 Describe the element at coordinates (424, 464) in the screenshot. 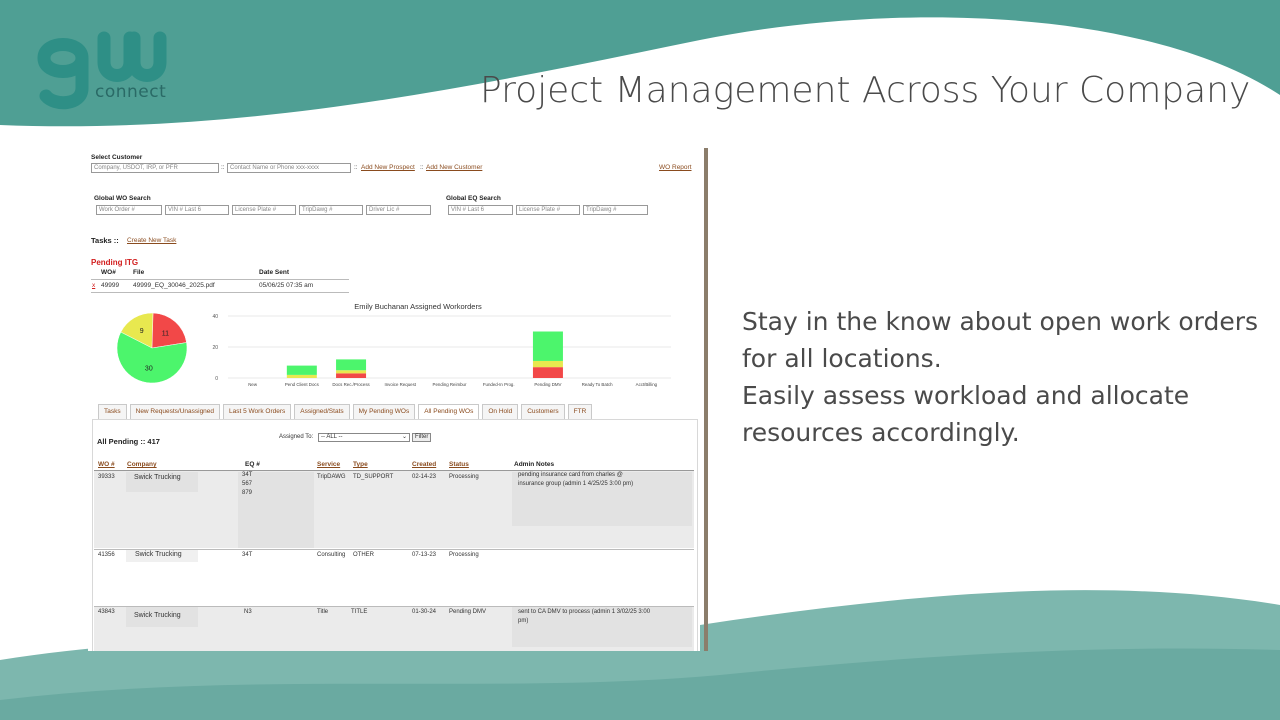

I see `col-header-created: Created` at that location.